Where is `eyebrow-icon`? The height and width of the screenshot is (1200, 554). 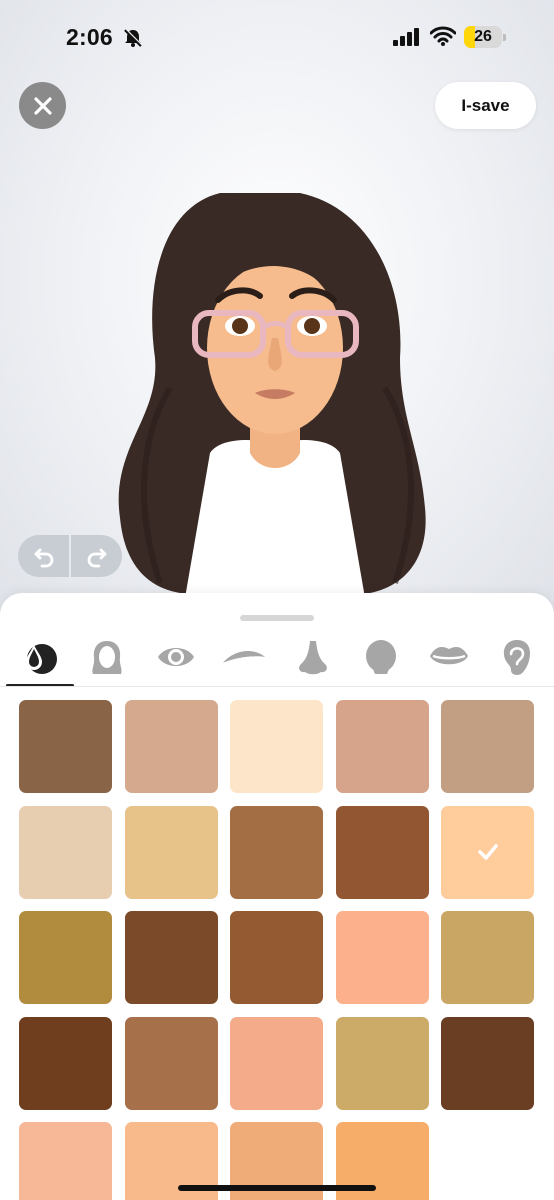 eyebrow-icon is located at coordinates (244, 657).